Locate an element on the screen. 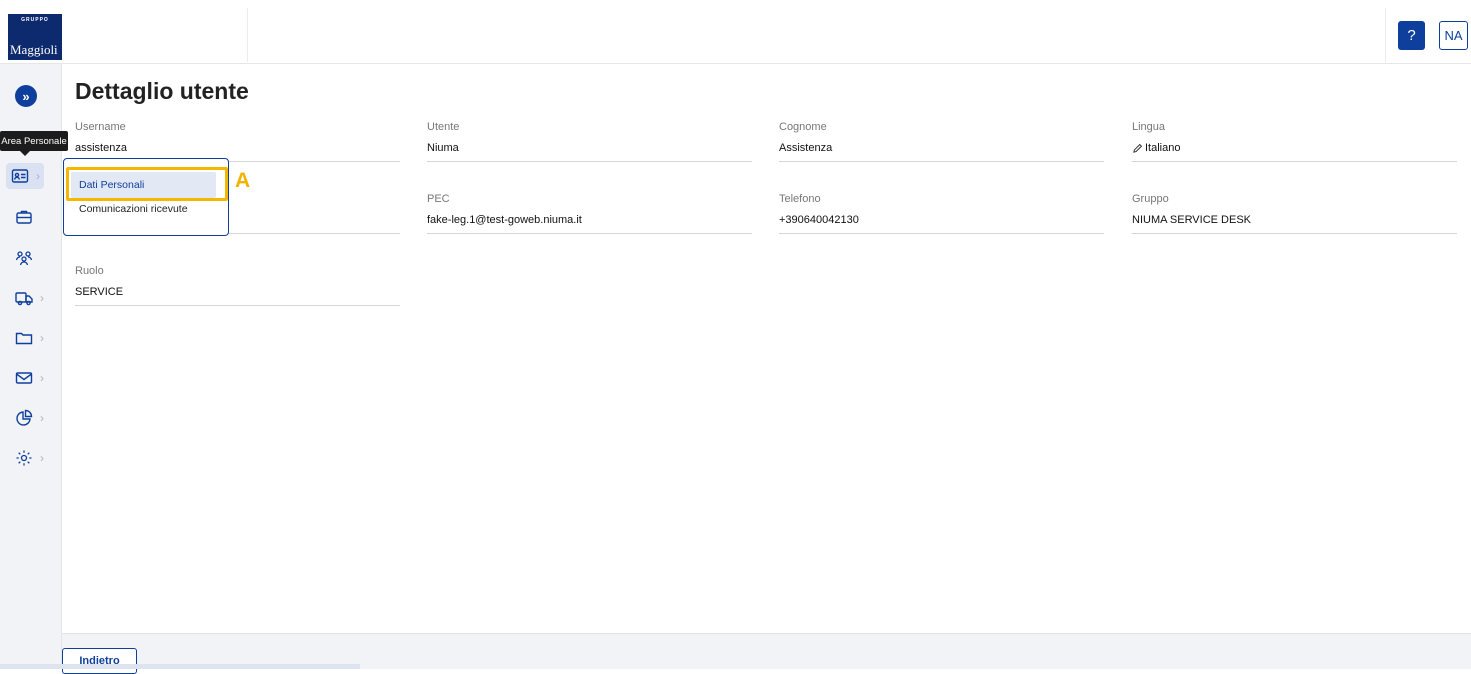 This screenshot has height=674, width=1471. field-label: Ruolo is located at coordinates (89, 271).